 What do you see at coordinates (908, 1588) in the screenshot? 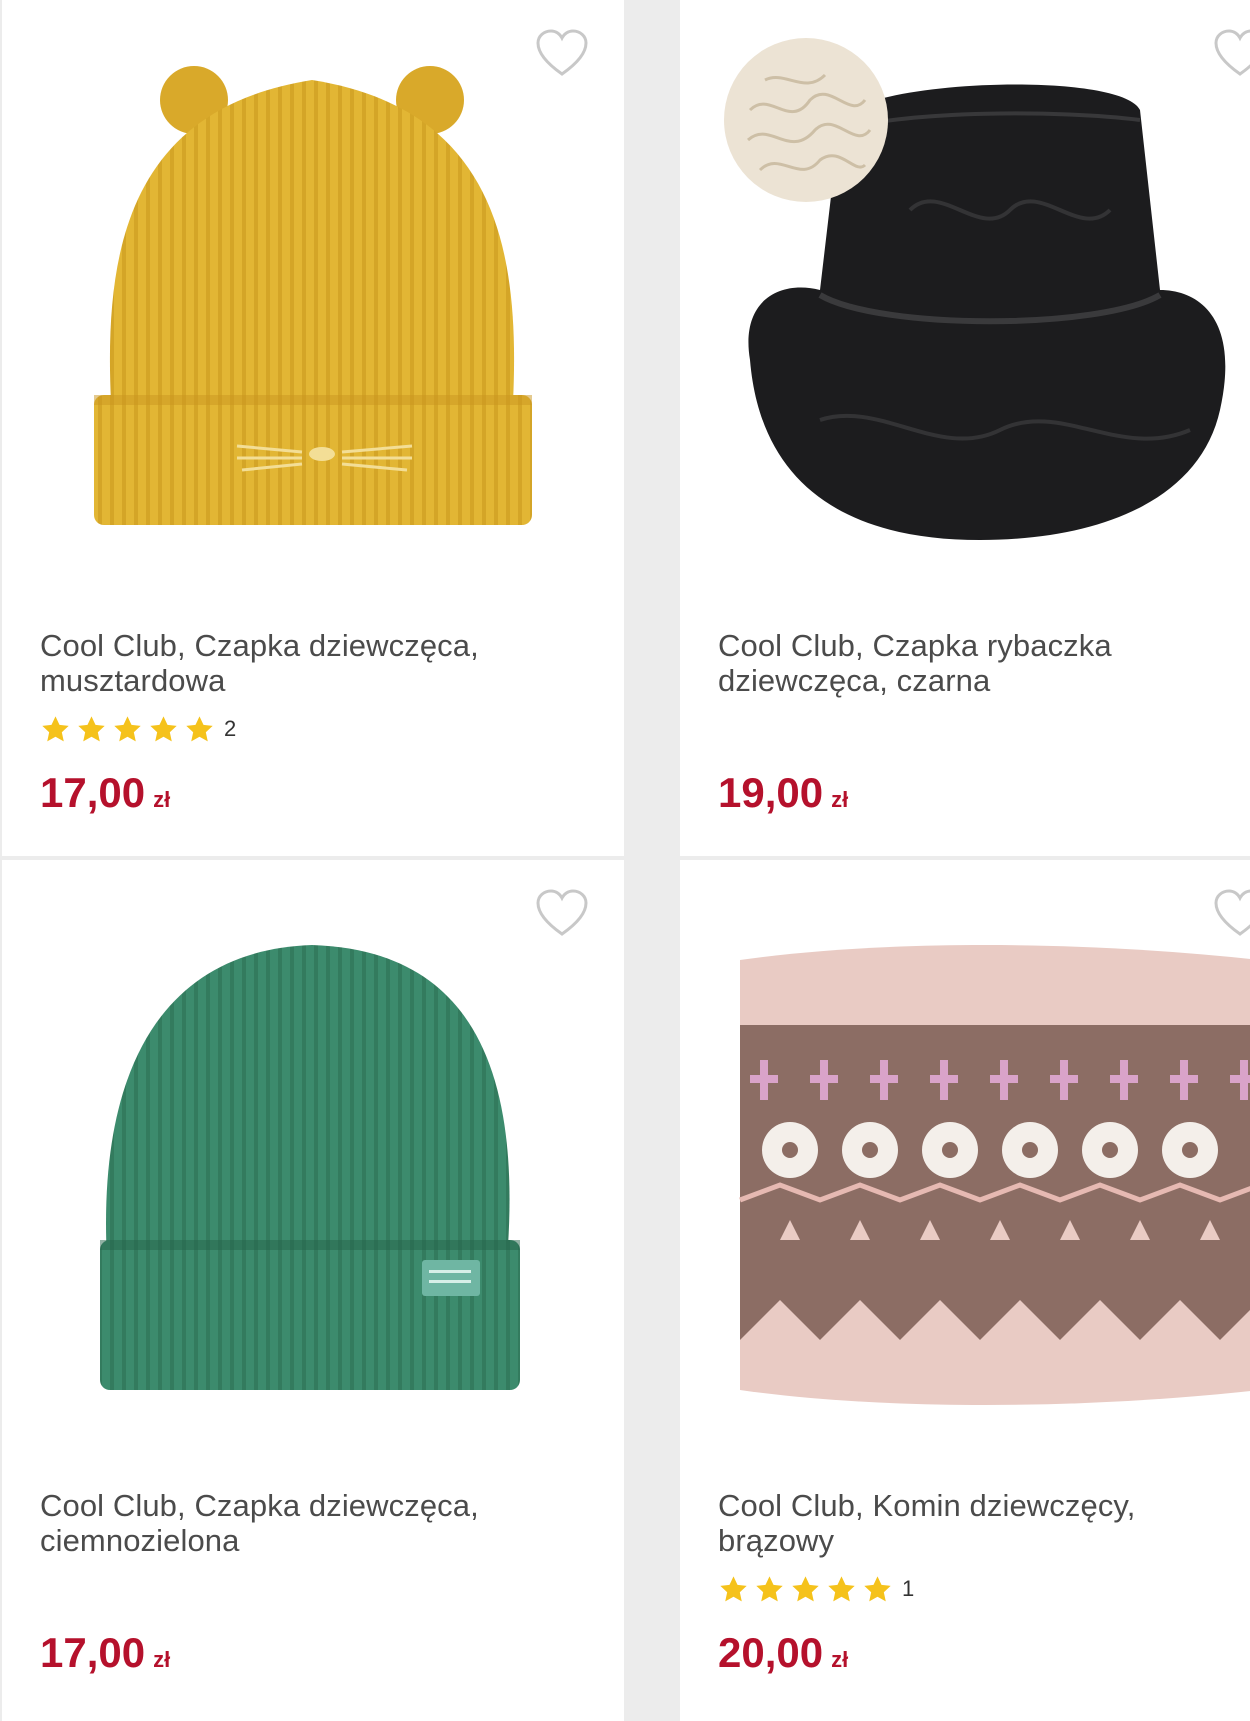
I see `rating-count: 1` at bounding box center [908, 1588].